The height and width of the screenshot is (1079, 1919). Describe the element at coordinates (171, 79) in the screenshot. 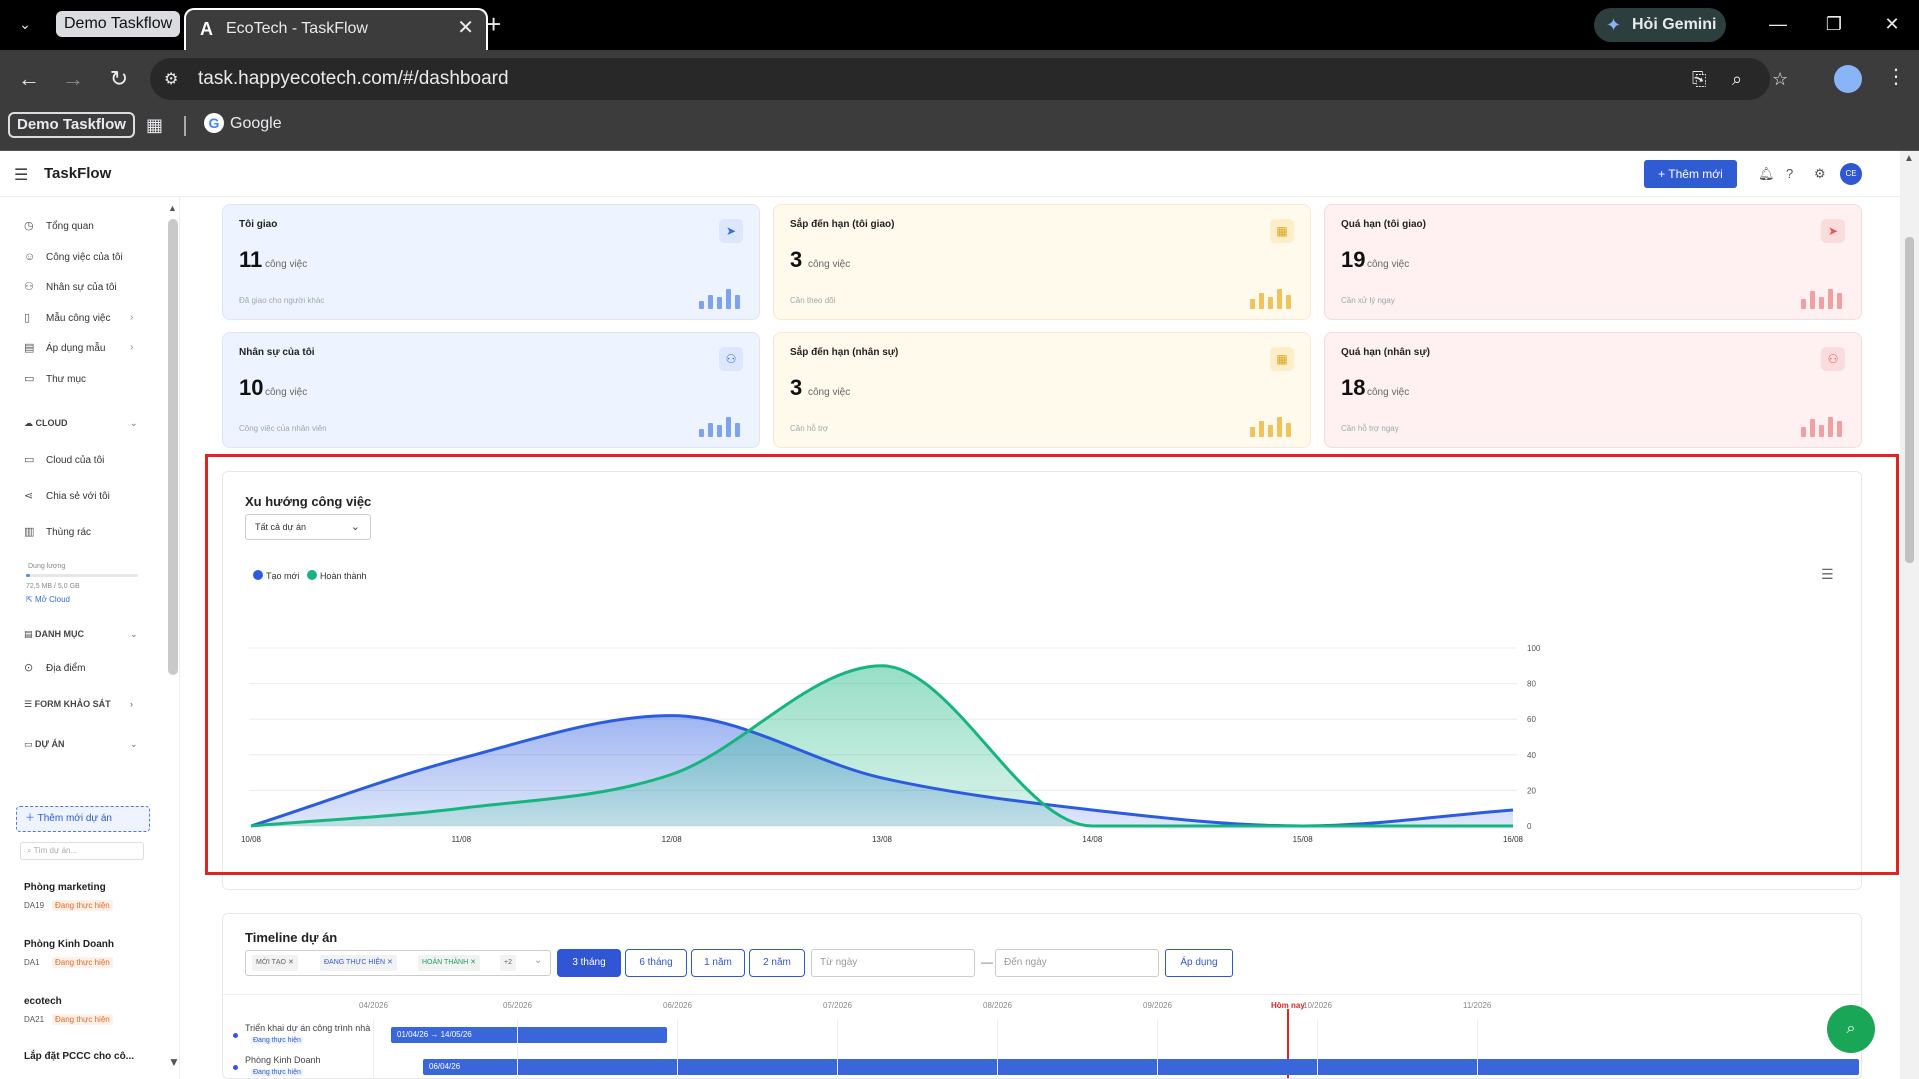

I see `site-info-icon: ⚙` at that location.